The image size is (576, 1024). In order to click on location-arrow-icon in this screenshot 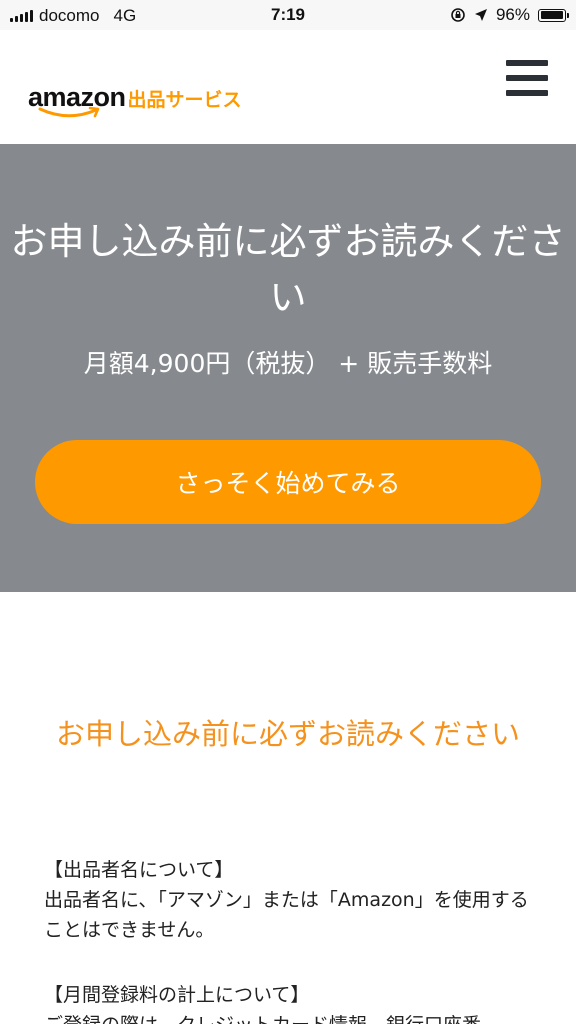, I will do `click(480, 15)`.